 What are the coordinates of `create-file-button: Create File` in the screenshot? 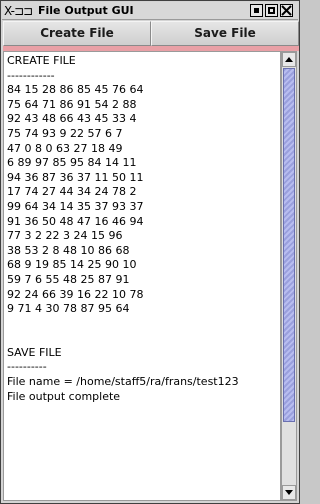 It's located at (77, 33).